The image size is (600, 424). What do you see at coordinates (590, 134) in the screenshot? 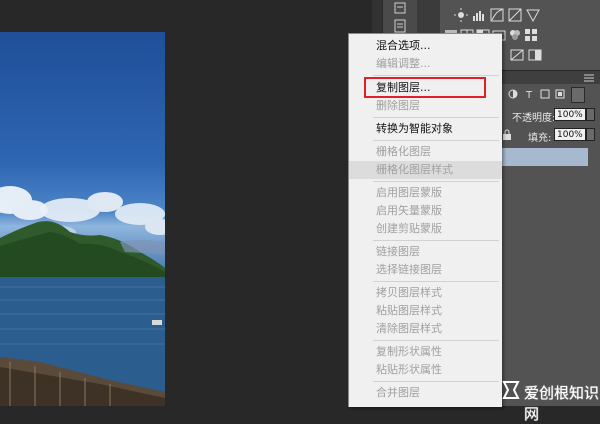
I see `fill-dropdown-arrow` at bounding box center [590, 134].